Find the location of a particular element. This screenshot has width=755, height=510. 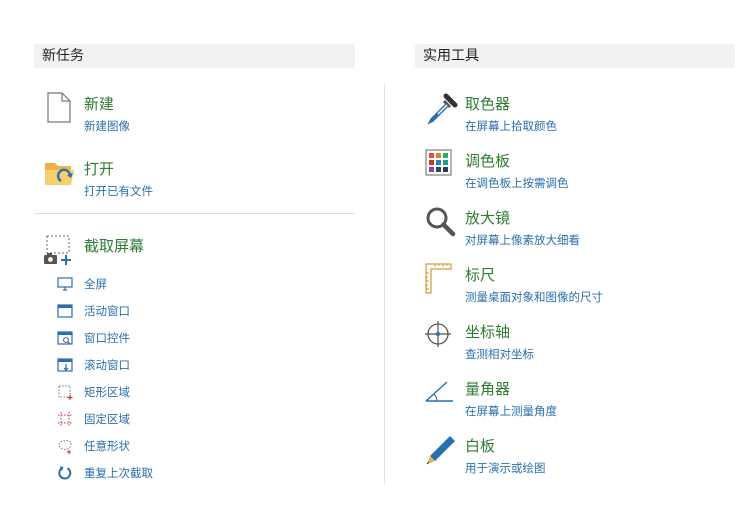

new-title: 新建 is located at coordinates (99, 104).